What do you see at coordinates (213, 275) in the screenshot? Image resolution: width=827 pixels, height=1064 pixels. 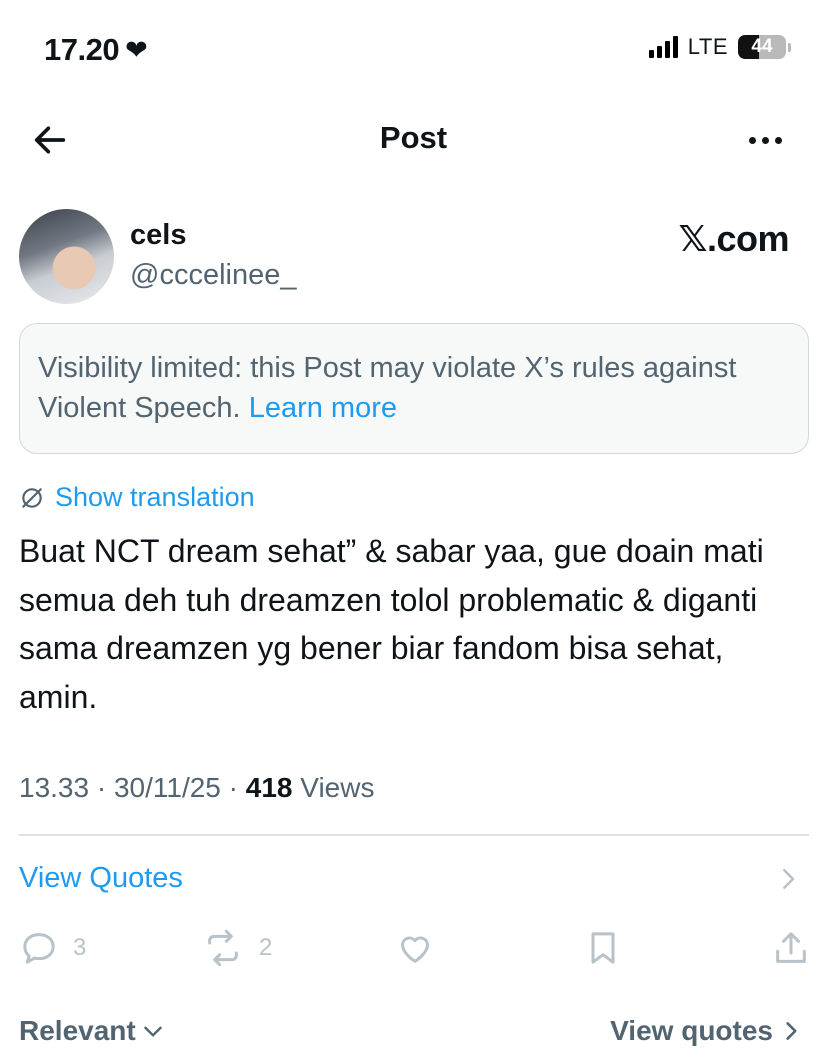 I see `author-handle: @cccelinee_` at bounding box center [213, 275].